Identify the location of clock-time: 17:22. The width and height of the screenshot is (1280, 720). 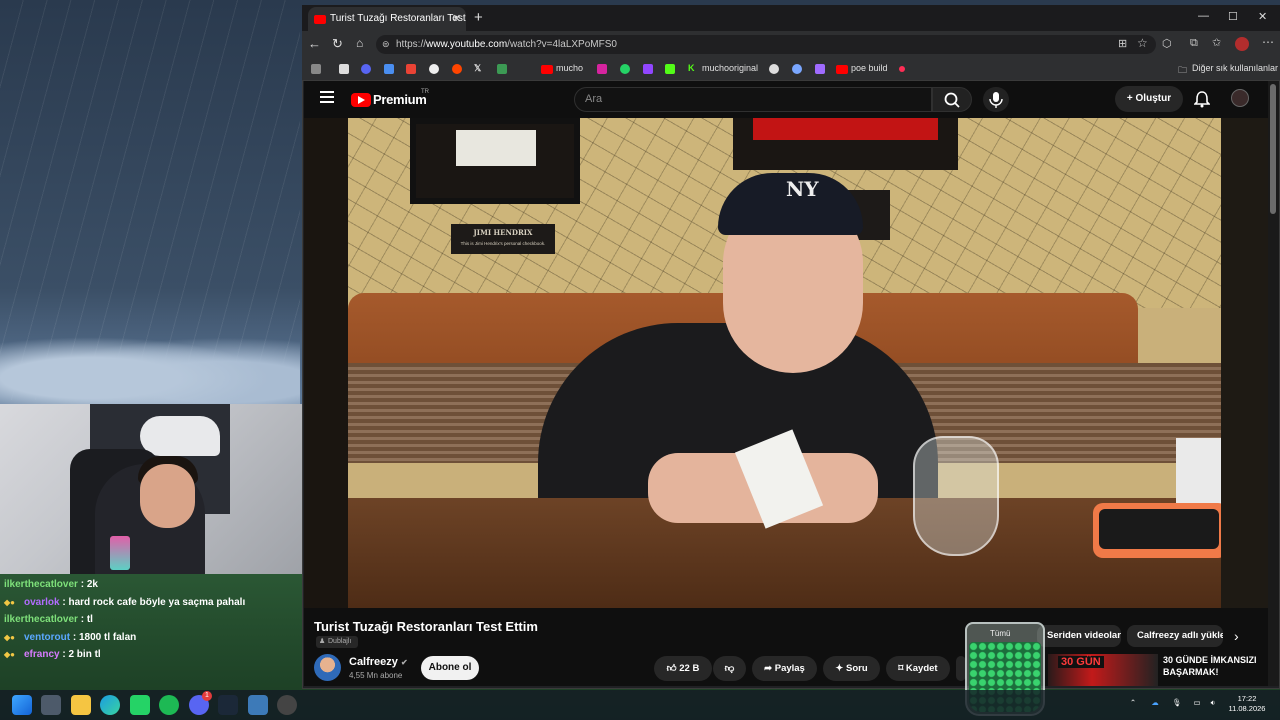
(1247, 698).